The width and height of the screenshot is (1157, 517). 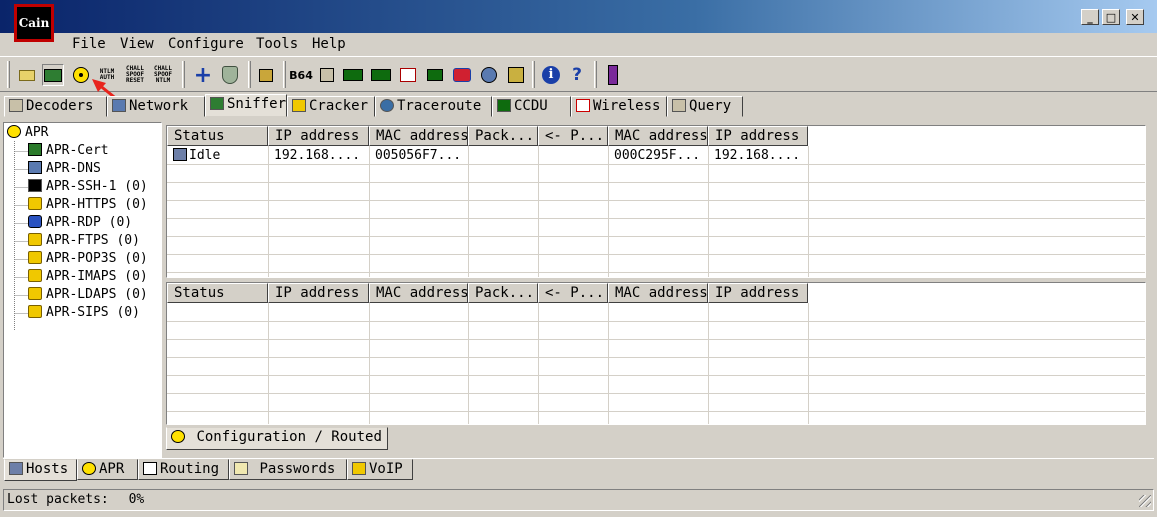 I want to click on tab-traceroute: Traceroute, so click(x=433, y=106).